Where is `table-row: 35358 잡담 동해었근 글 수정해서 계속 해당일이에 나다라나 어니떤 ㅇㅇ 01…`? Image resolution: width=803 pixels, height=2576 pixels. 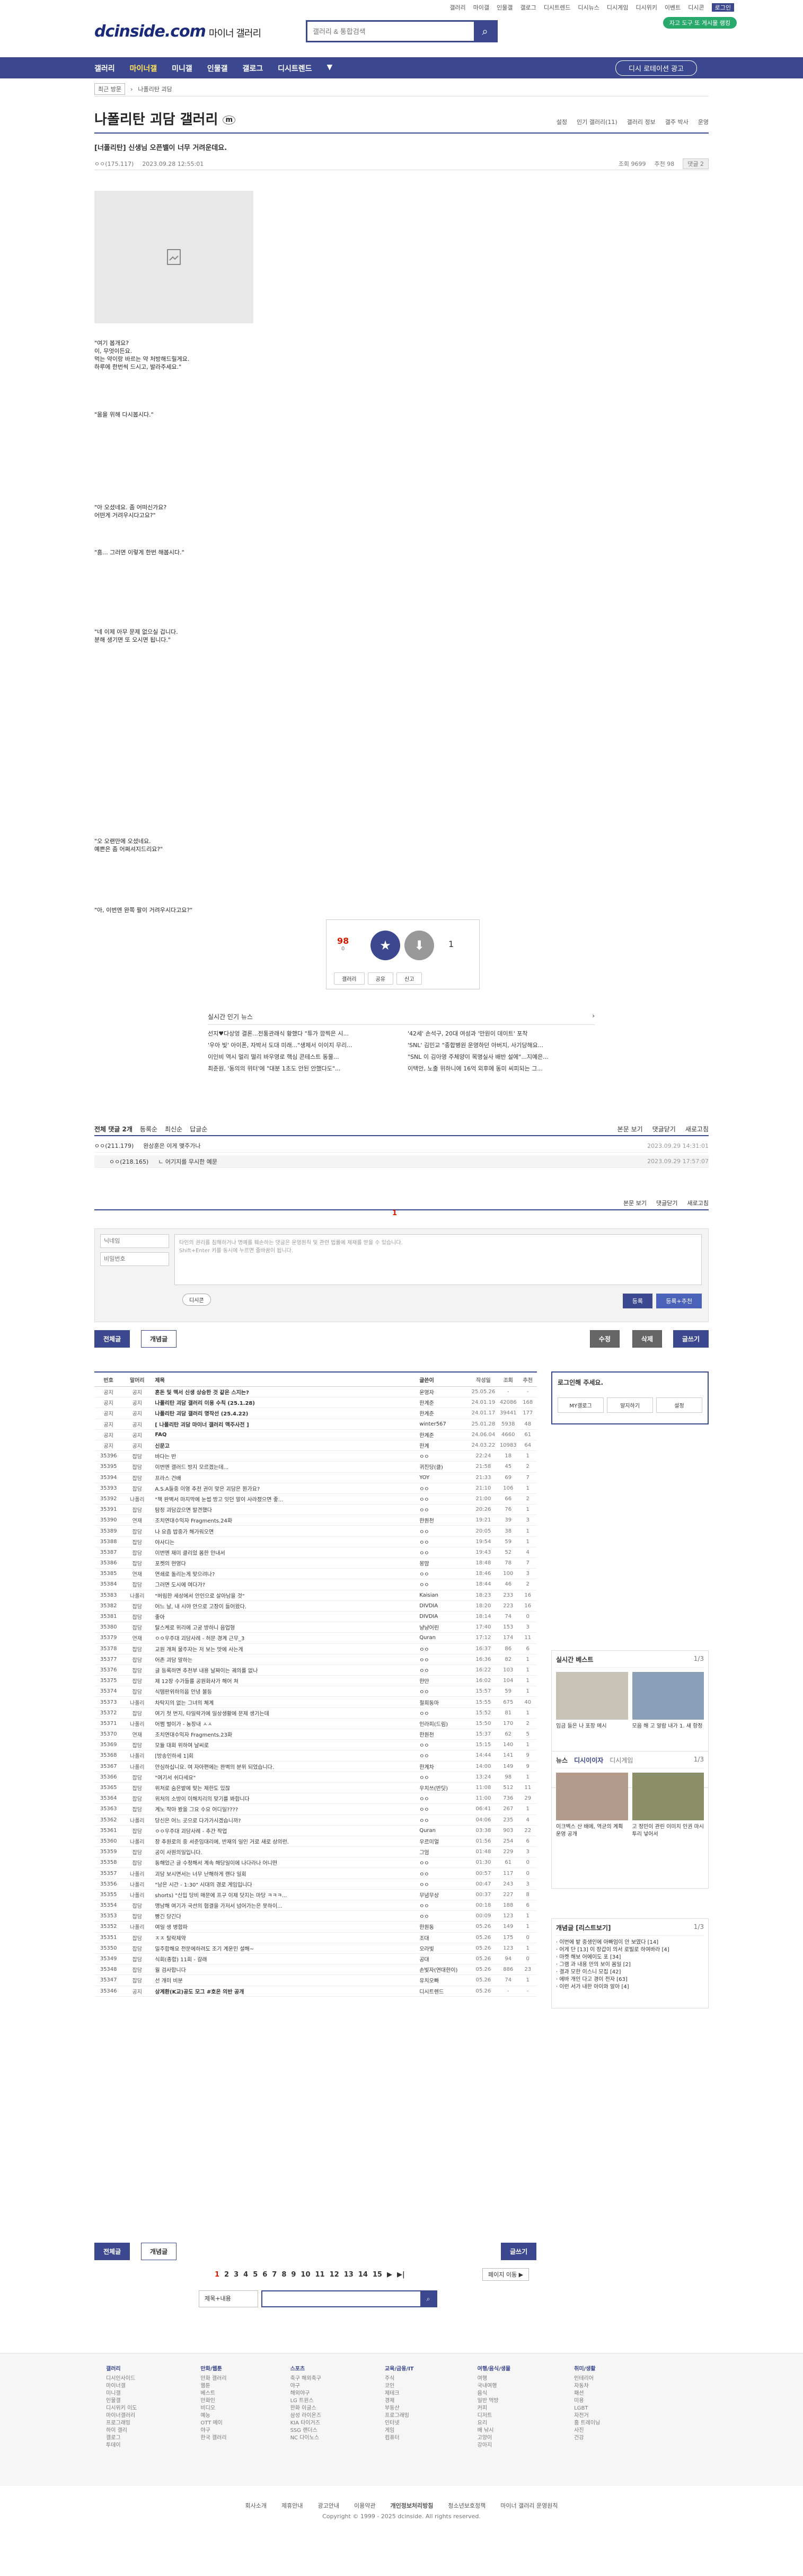
table-row: 35358 잡담 동해었근 글 수정해서 계속 해당일이에 나다라나 어니떤 ㅇㅇ 01… is located at coordinates (315, 1863).